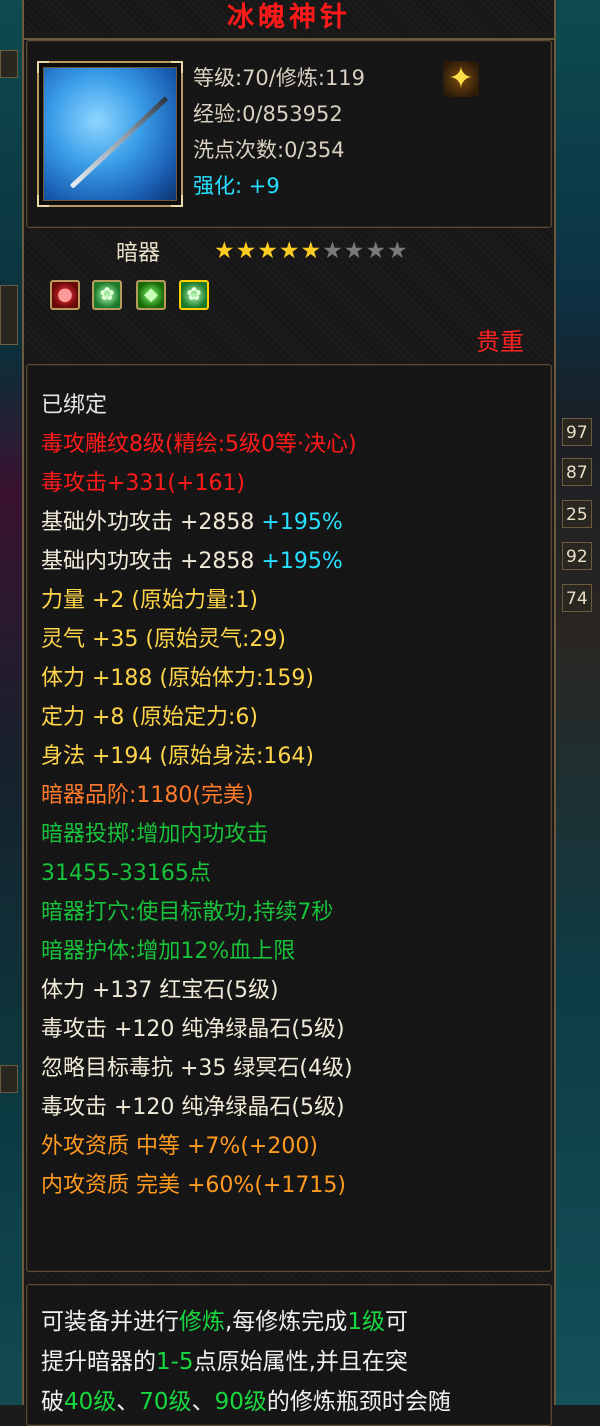 Image resolution: width=600 pixels, height=1426 pixels. I want to click on enhance-label: 强化:, so click(218, 186).